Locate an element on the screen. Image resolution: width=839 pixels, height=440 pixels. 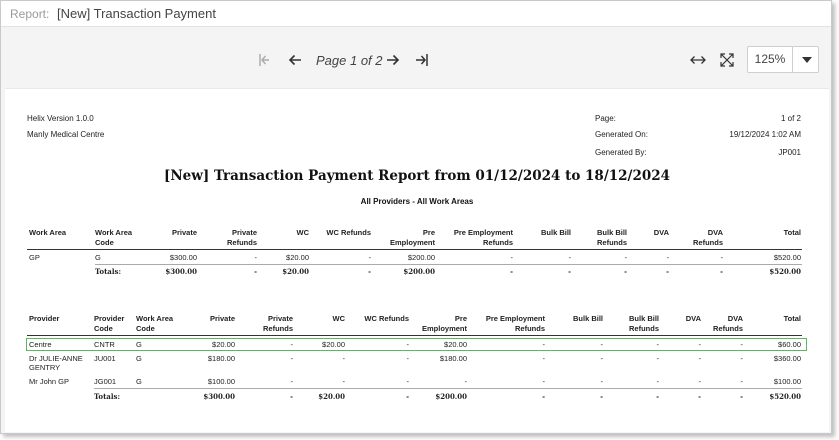
fit-width-button is located at coordinates (698, 60).